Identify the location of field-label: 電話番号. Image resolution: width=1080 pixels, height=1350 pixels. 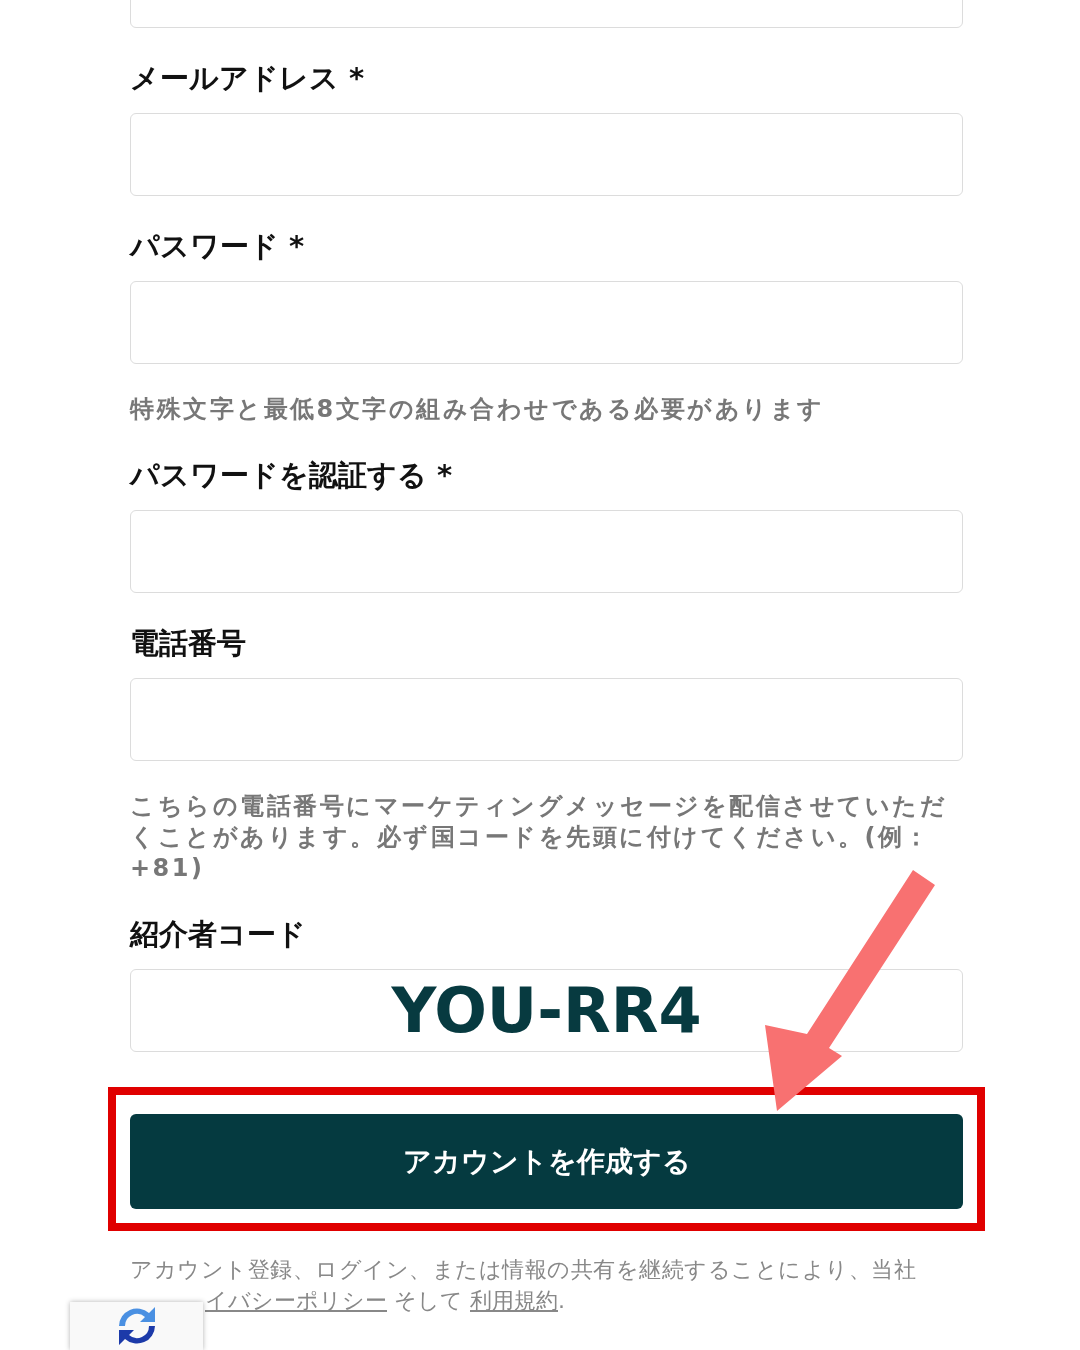
(188, 643).